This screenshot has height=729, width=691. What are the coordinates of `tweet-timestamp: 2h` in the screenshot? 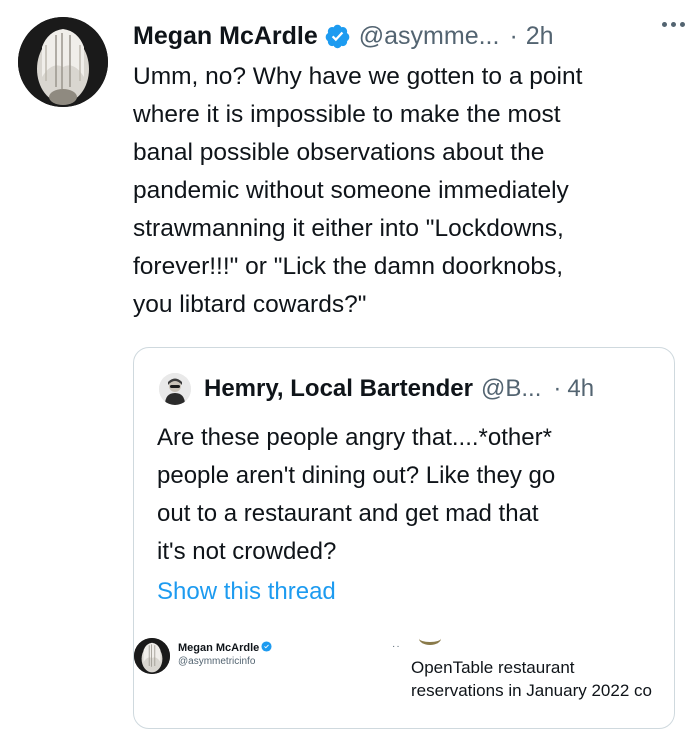 It's located at (540, 36).